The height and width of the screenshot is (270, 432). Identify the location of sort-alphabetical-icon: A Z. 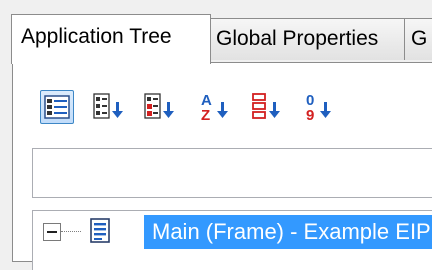
(214, 108).